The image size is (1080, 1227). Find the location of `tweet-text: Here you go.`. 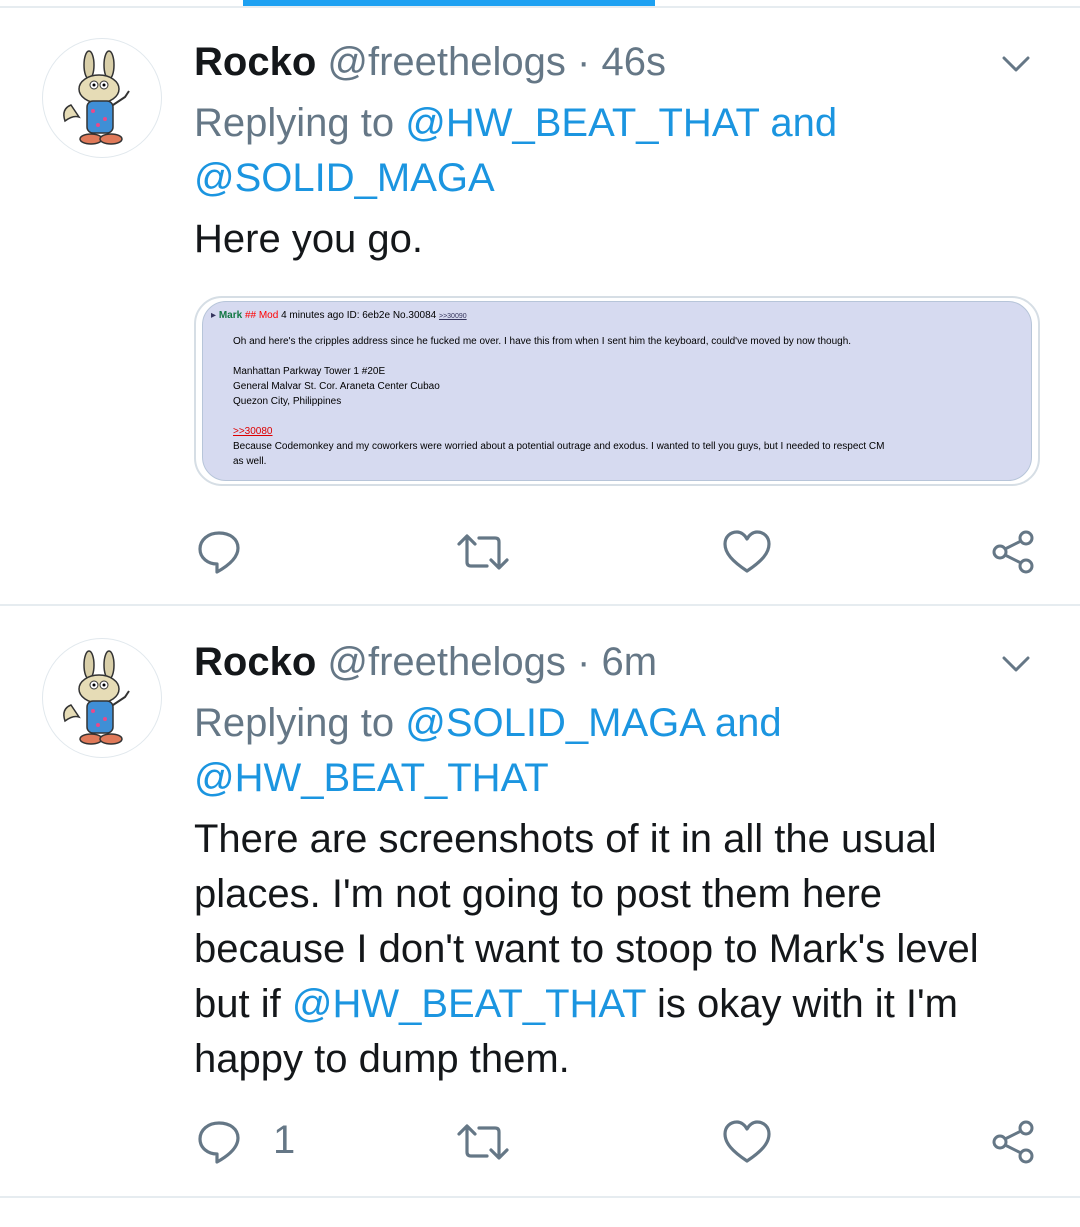

tweet-text: Here you go. is located at coordinates (309, 239).